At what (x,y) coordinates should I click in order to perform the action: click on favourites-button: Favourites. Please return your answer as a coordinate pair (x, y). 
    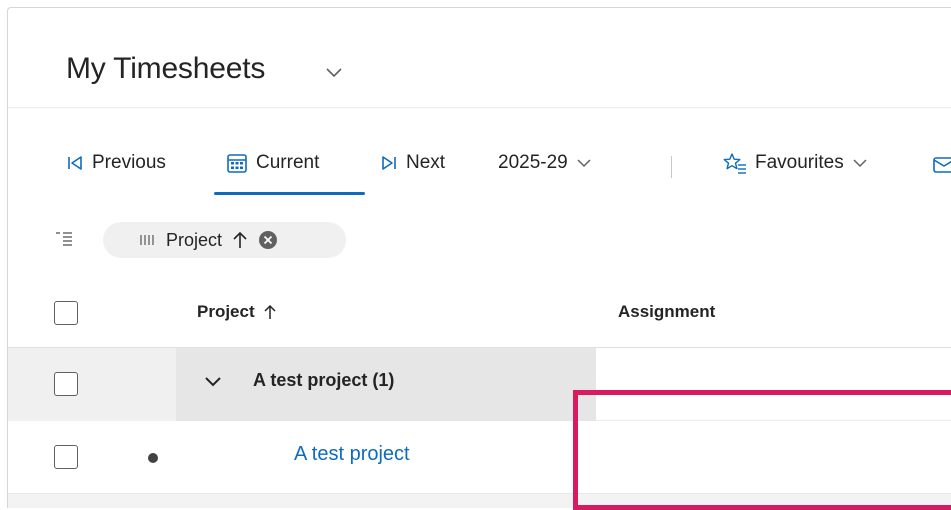
    Looking at the image, I should click on (795, 163).